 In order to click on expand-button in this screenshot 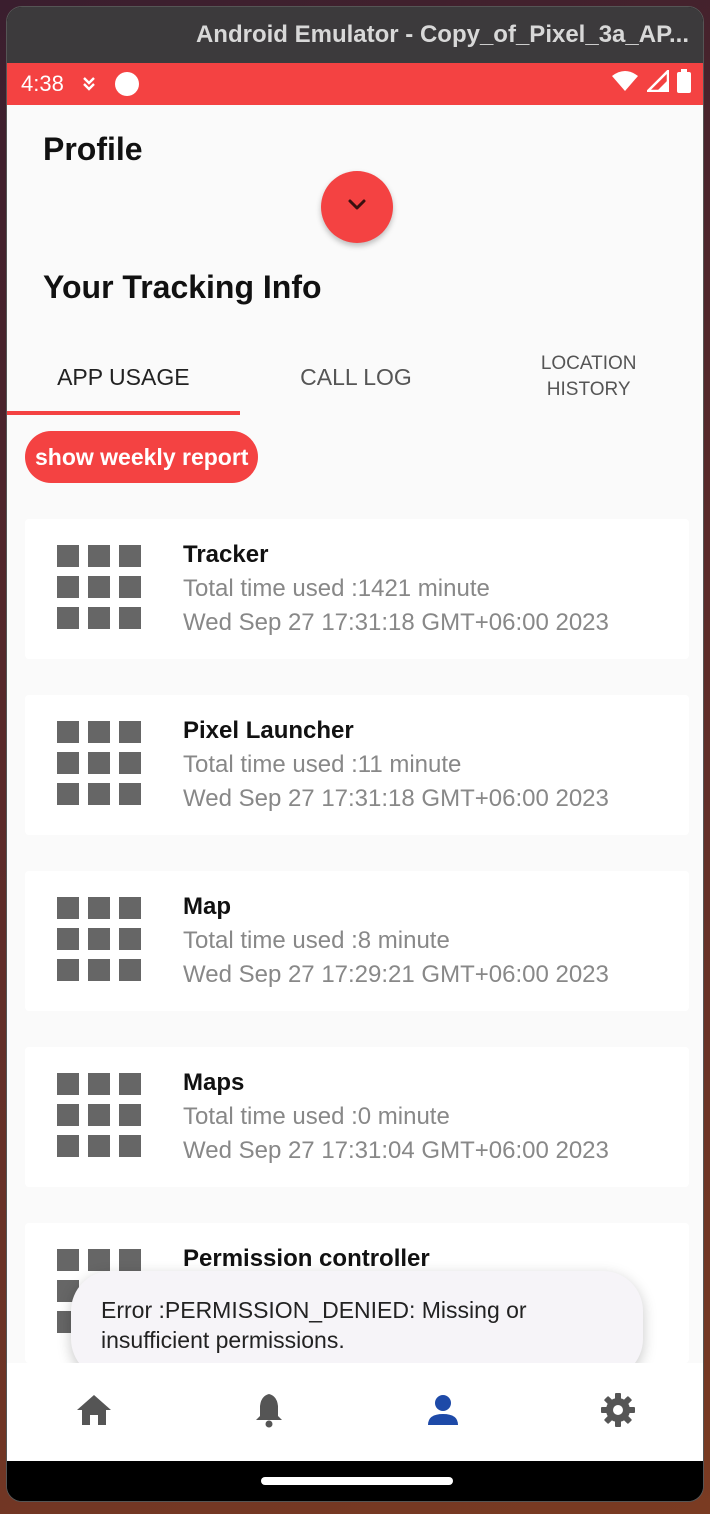, I will do `click(357, 207)`.